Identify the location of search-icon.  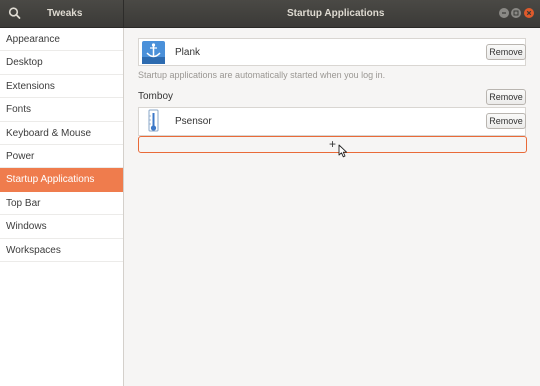
(14, 13).